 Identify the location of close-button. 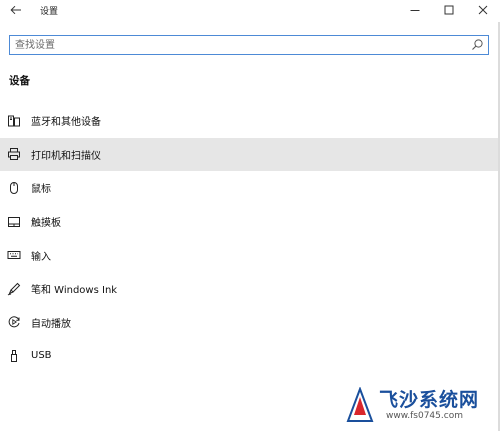
(483, 10).